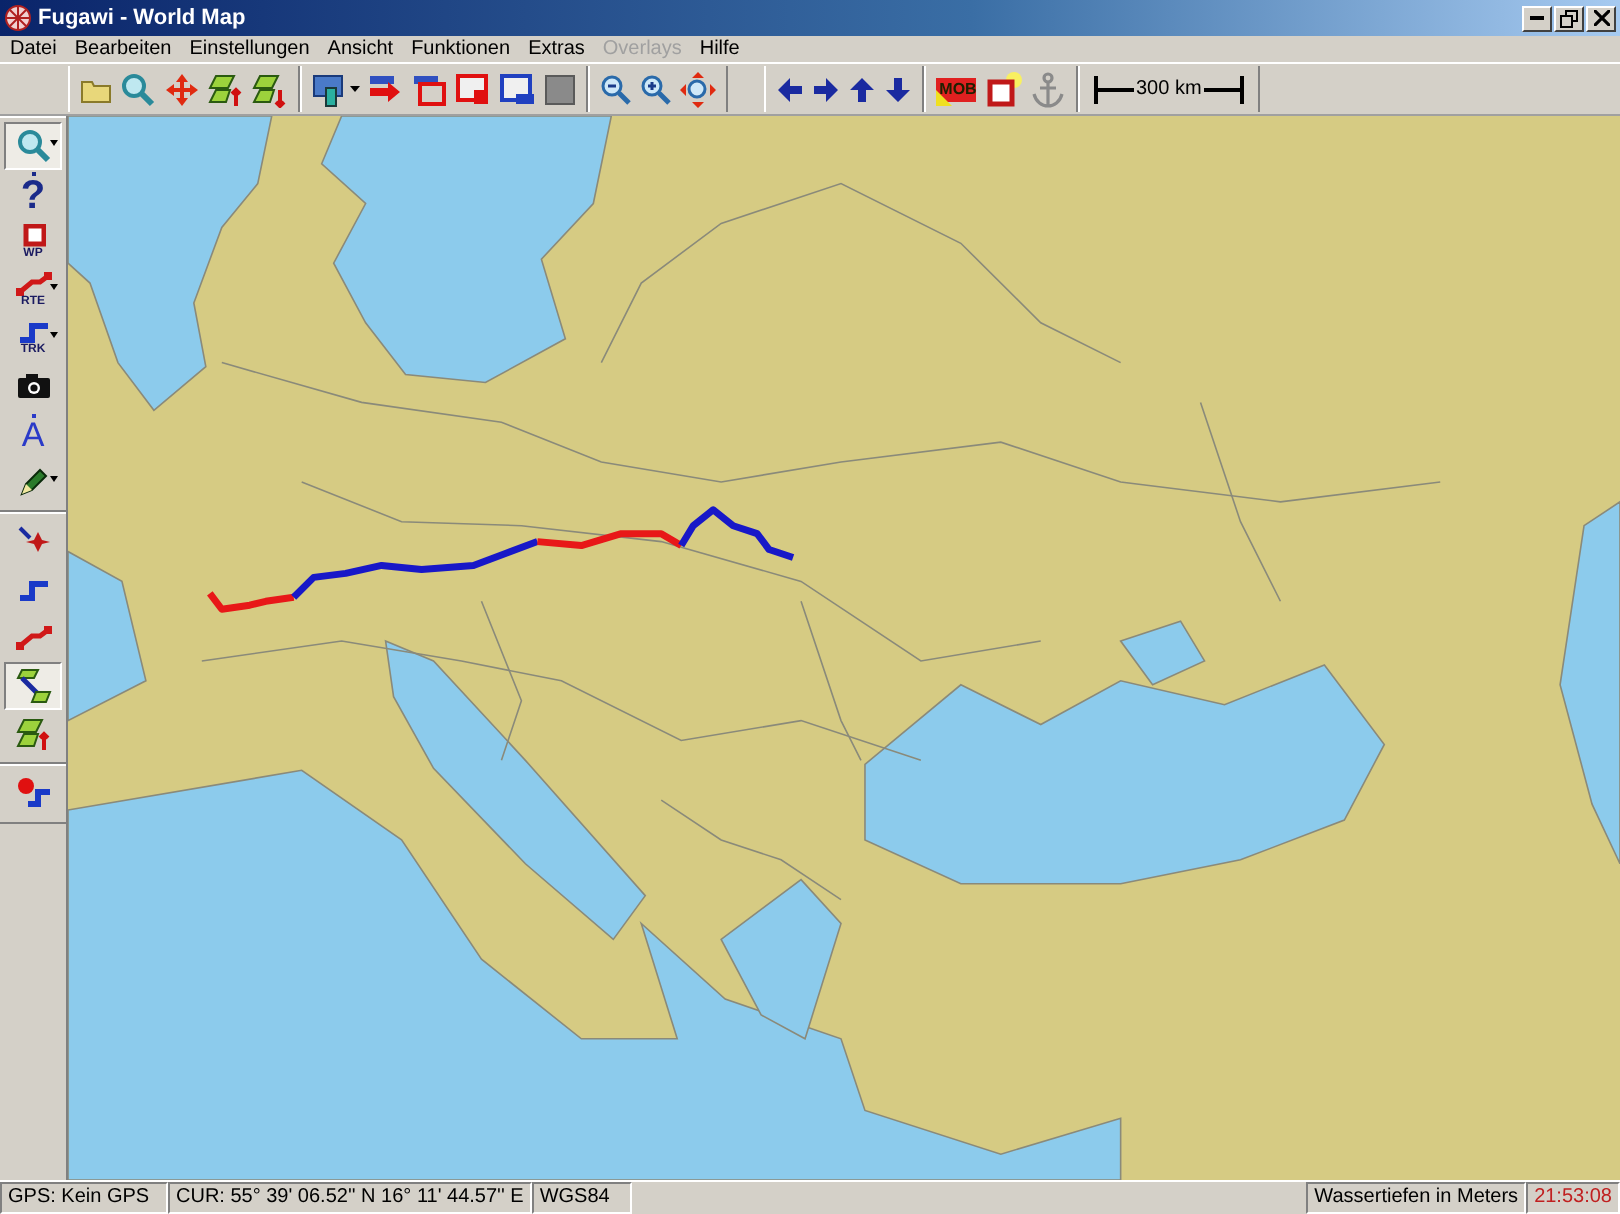 The image size is (1620, 1214). Describe the element at coordinates (555, 49) in the screenshot. I see `menu-item: Extras` at that location.